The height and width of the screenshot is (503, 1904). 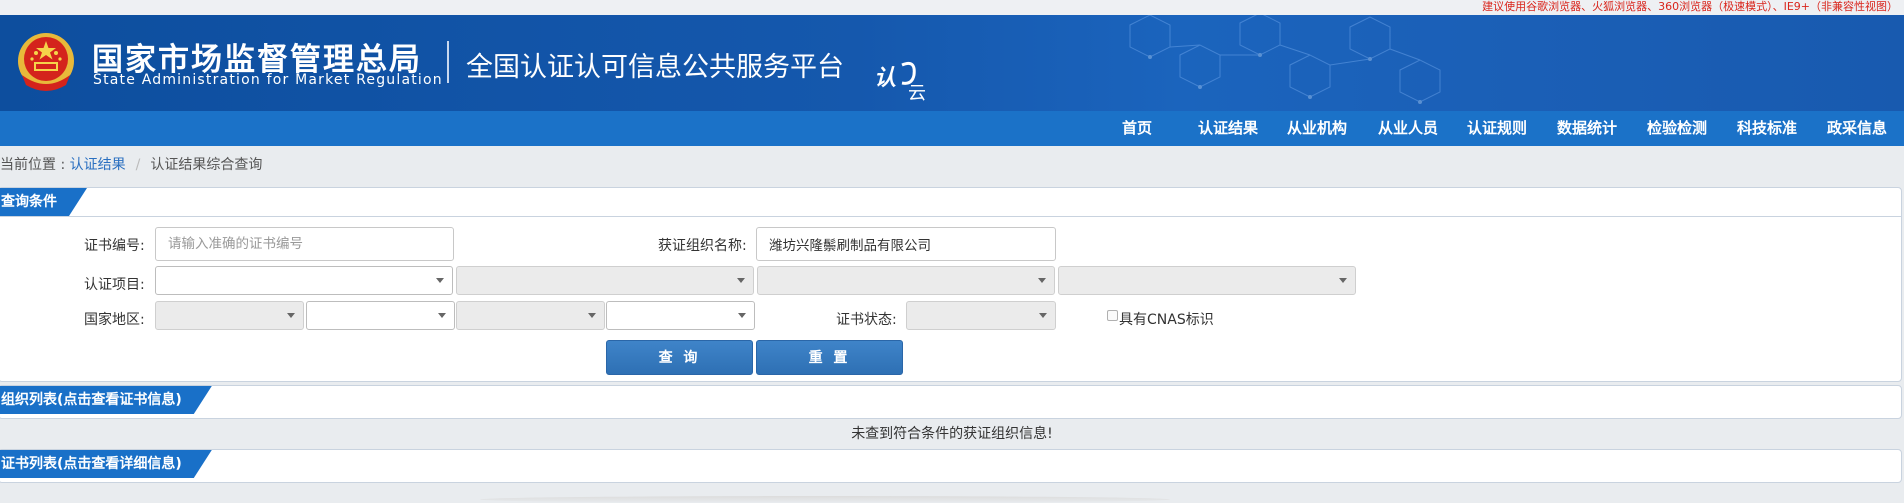 I want to click on cert-no-input, so click(x=304, y=244).